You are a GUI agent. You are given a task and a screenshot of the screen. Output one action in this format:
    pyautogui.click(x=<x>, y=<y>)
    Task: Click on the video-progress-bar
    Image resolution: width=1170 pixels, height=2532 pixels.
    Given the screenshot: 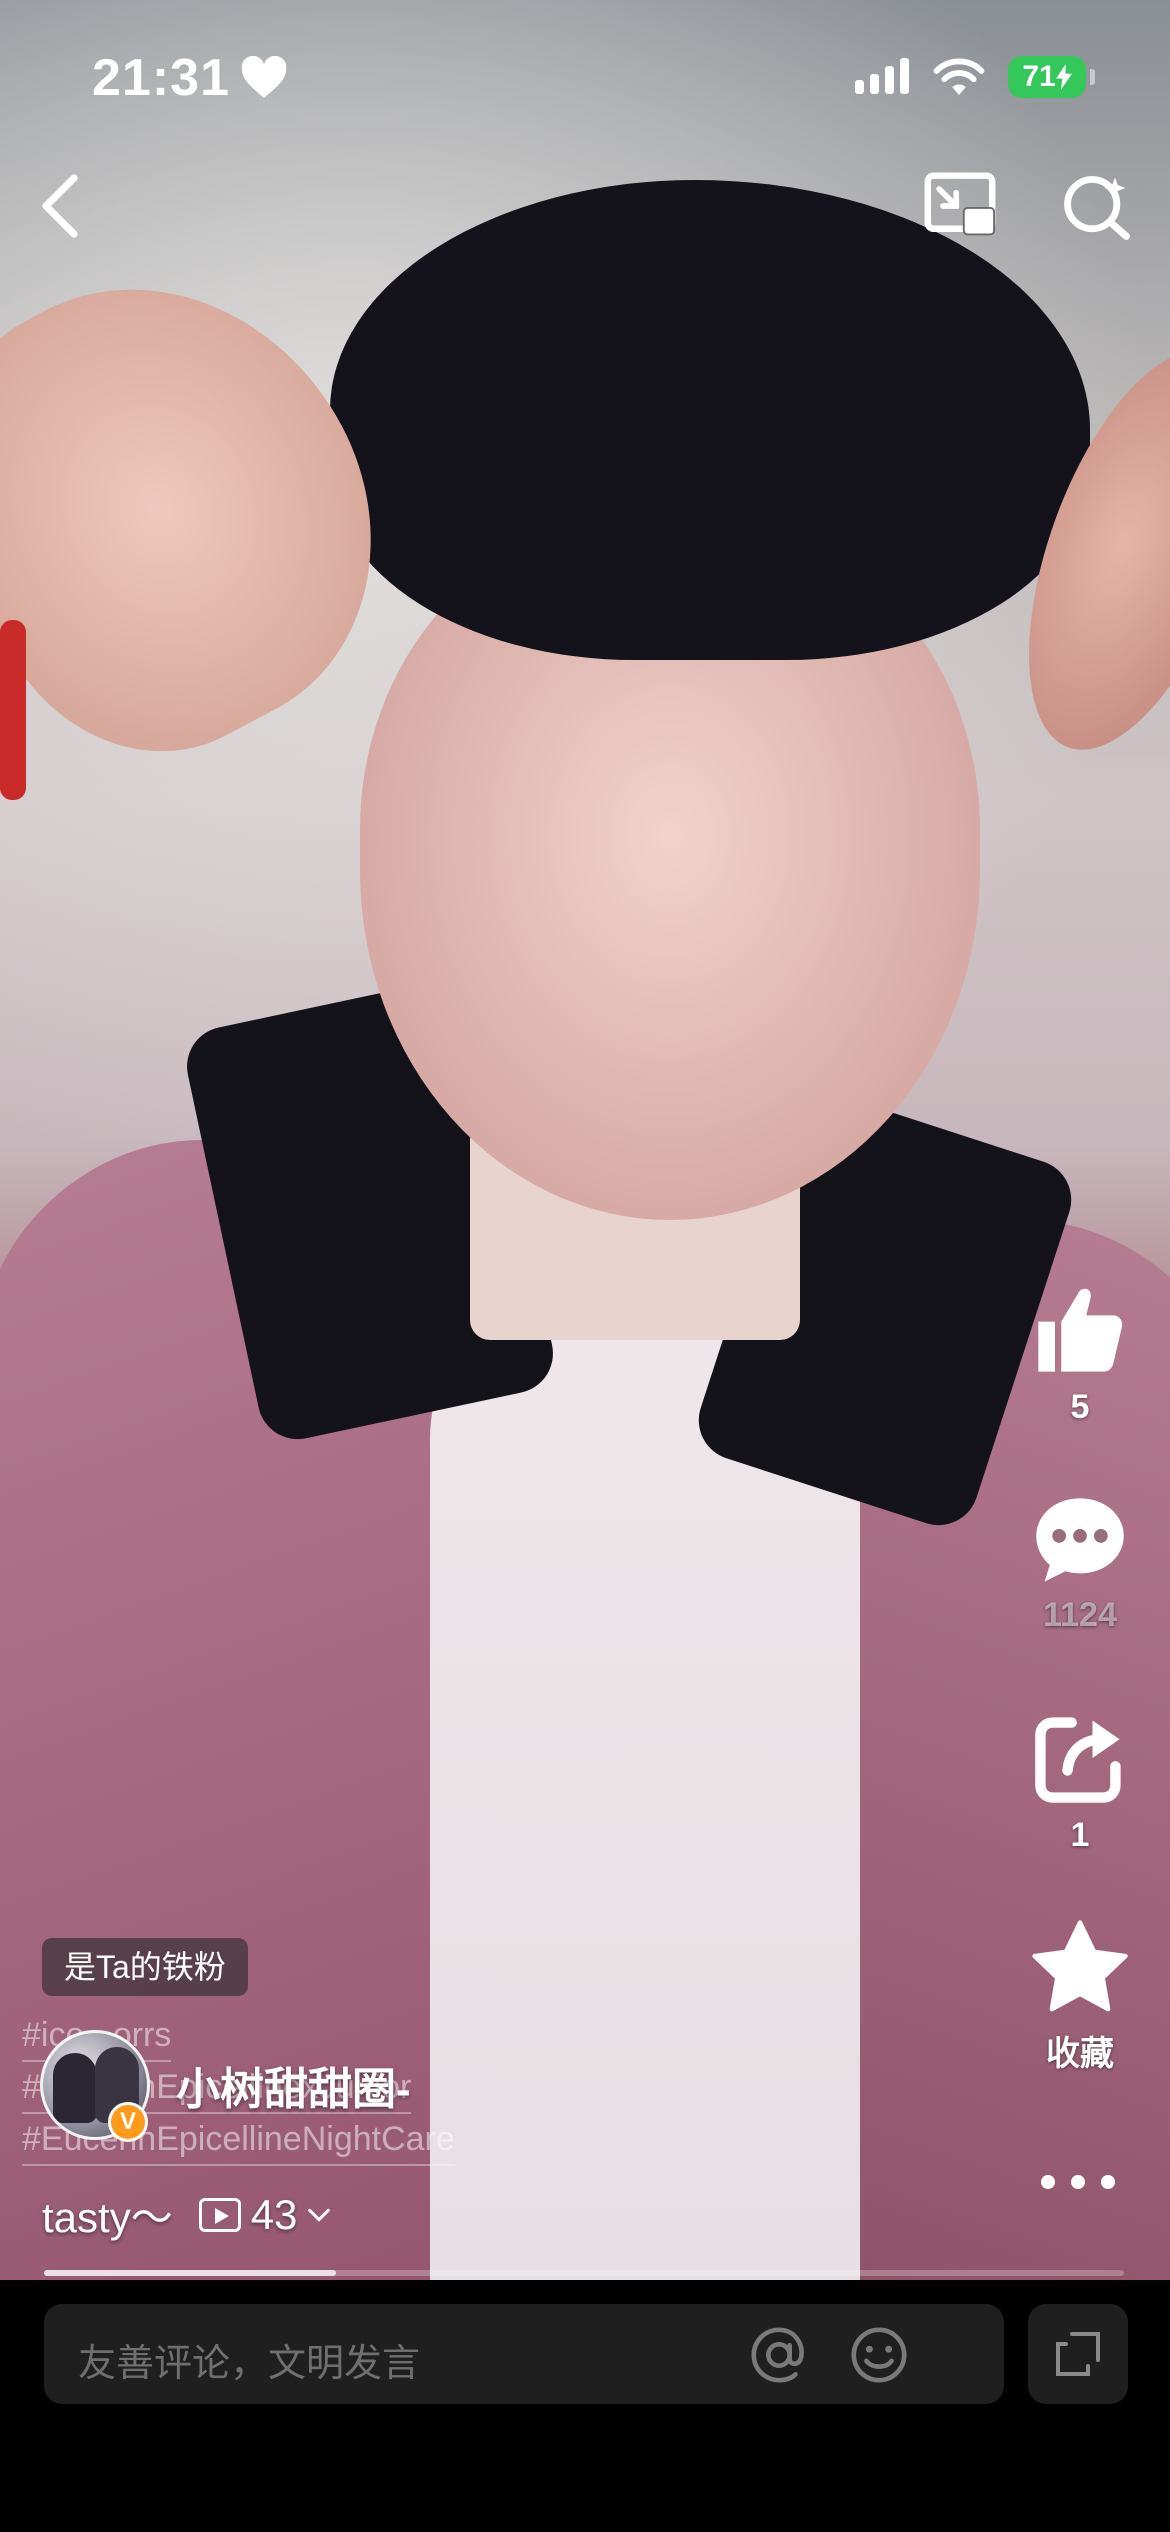 What is the action you would take?
    pyautogui.click(x=584, y=2273)
    